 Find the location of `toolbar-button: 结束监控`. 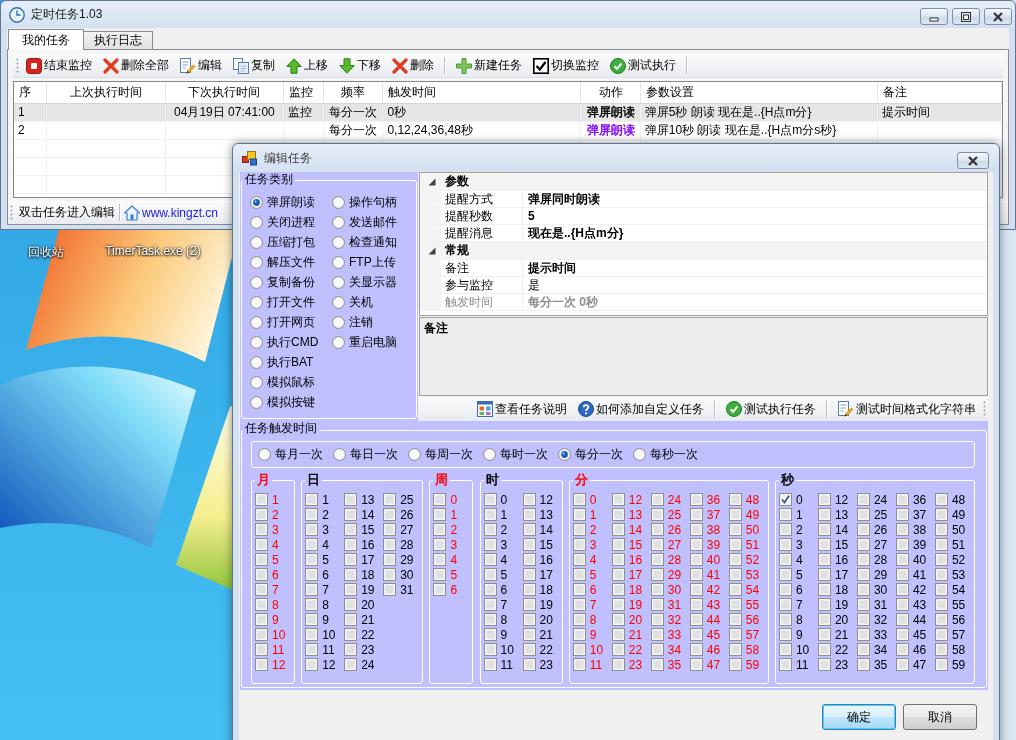

toolbar-button: 结束监控 is located at coordinates (59, 65).